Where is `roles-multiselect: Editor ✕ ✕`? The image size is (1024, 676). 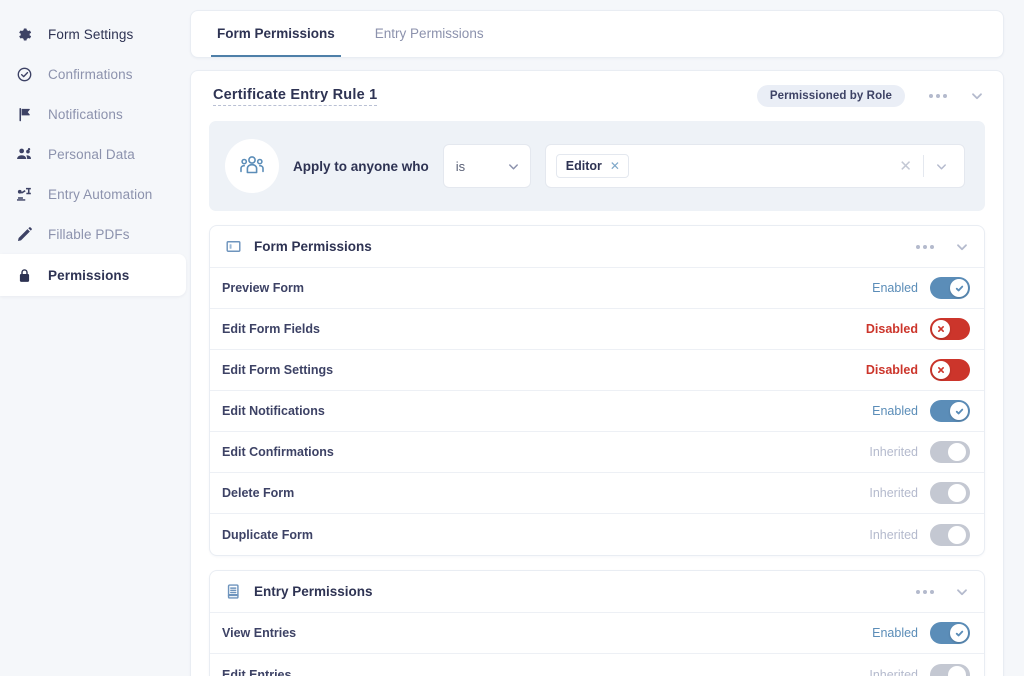 roles-multiselect: Editor ✕ ✕ is located at coordinates (754, 166).